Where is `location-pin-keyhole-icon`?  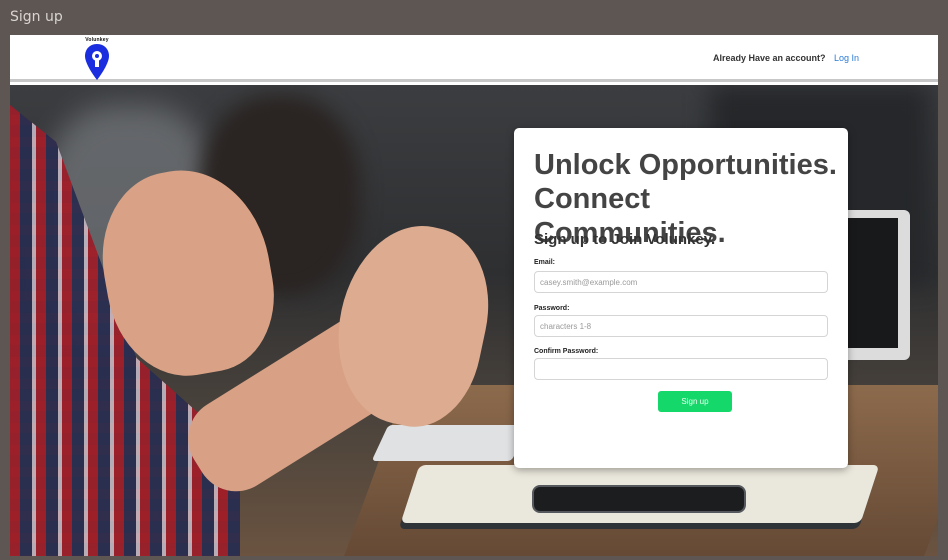
location-pin-keyhole-icon is located at coordinates (97, 62).